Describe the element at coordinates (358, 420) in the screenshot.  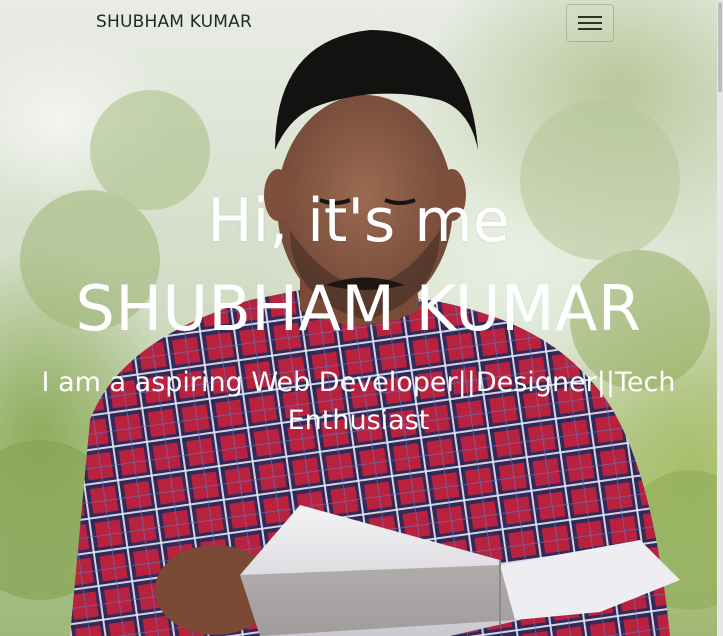
I see `hero-tagline-line2: Enthusiast` at that location.